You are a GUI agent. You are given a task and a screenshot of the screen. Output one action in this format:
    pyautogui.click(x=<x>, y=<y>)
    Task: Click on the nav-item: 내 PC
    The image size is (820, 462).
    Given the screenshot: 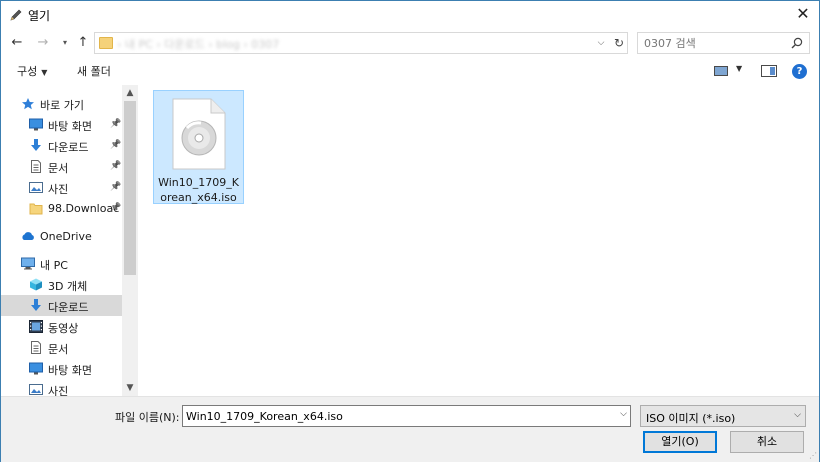 What is the action you would take?
    pyautogui.click(x=61, y=263)
    